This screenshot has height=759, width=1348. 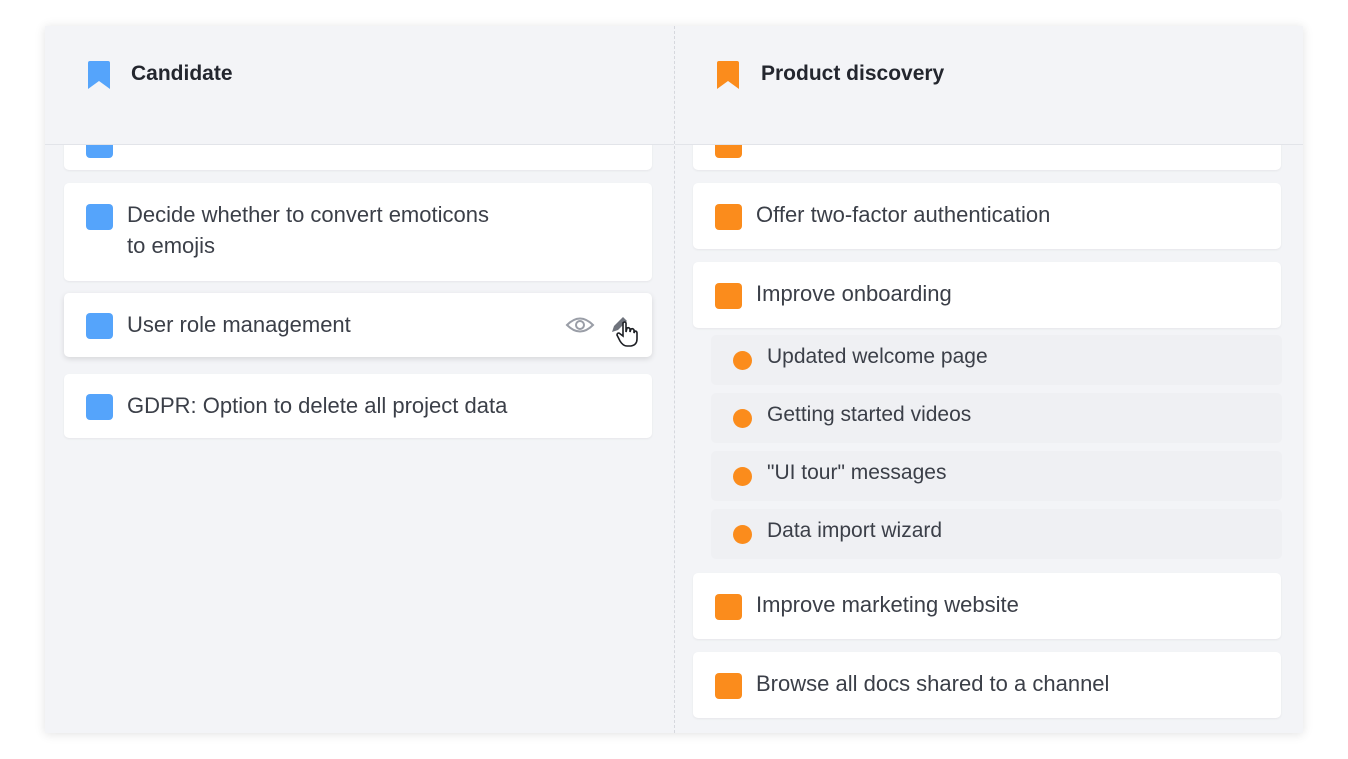 What do you see at coordinates (887, 604) in the screenshot?
I see `card-title: Improve marketing website` at bounding box center [887, 604].